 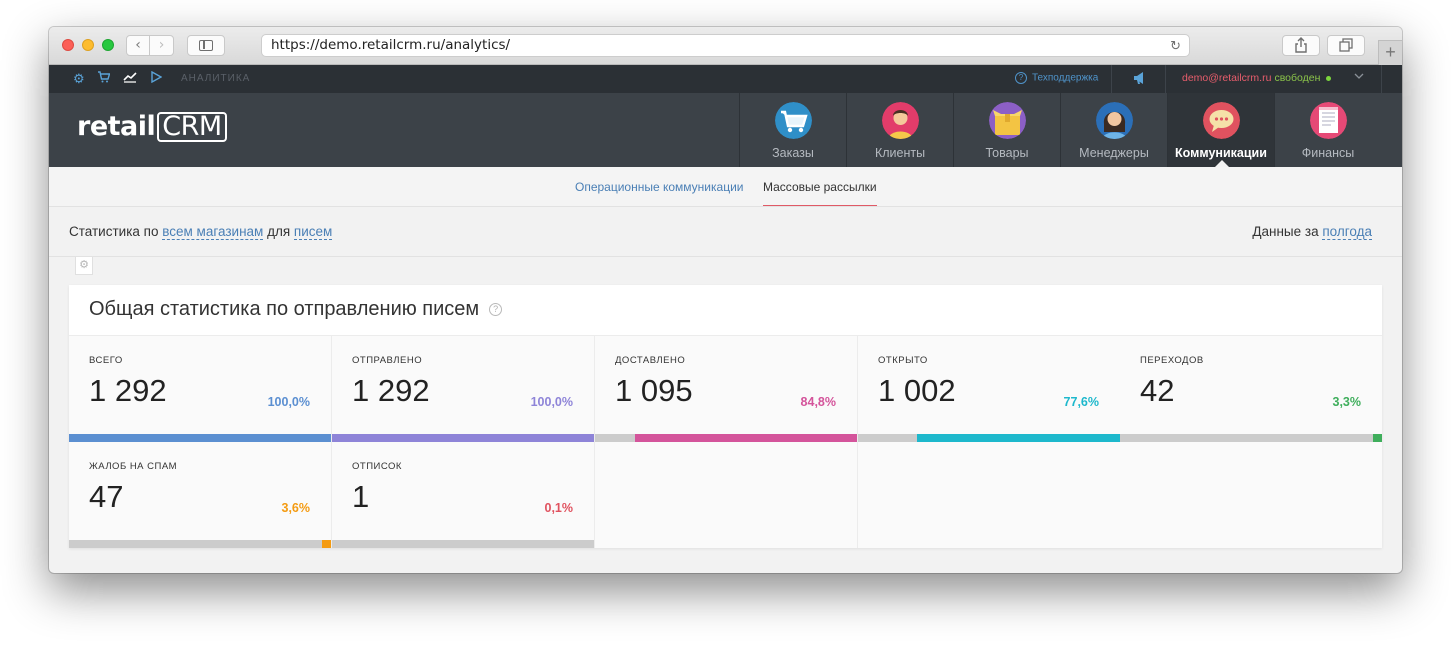 What do you see at coordinates (84, 266) in the screenshot?
I see `widget-settings-gear-icon: ⚙` at bounding box center [84, 266].